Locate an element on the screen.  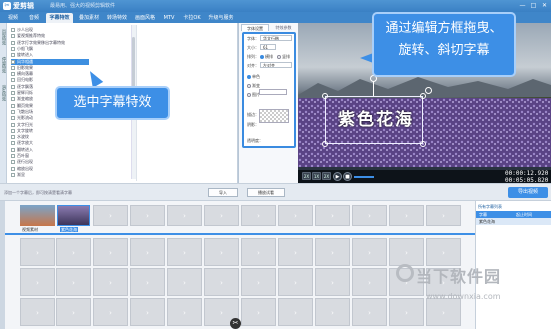
tab-video: 视频 is located at coordinates (13, 18).